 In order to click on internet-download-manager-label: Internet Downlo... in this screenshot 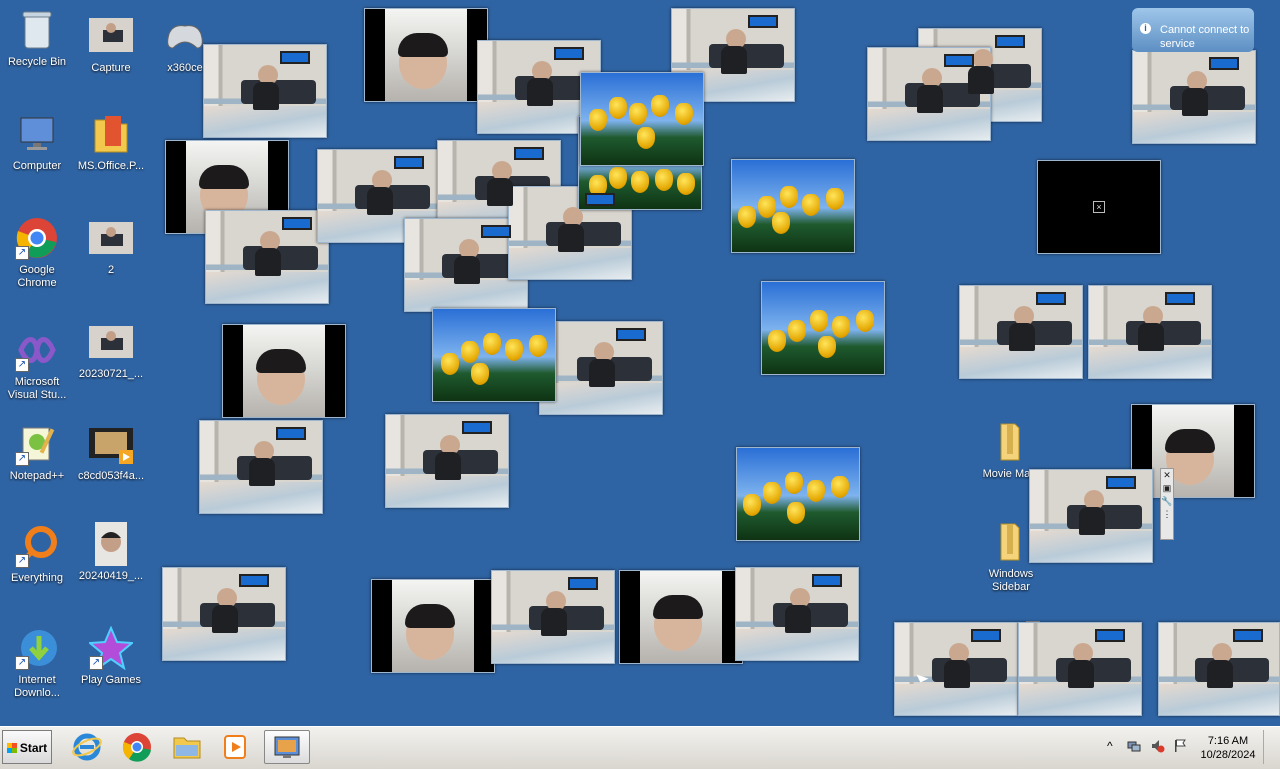, I will do `click(37, 686)`.